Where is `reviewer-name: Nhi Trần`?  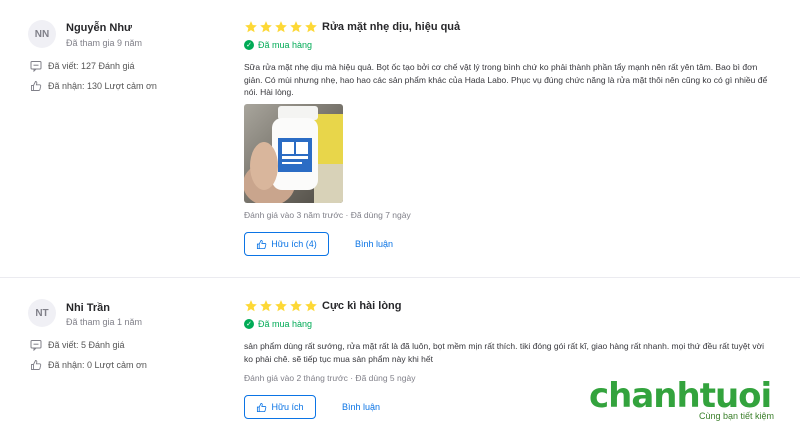 reviewer-name: Nhi Trần is located at coordinates (88, 308).